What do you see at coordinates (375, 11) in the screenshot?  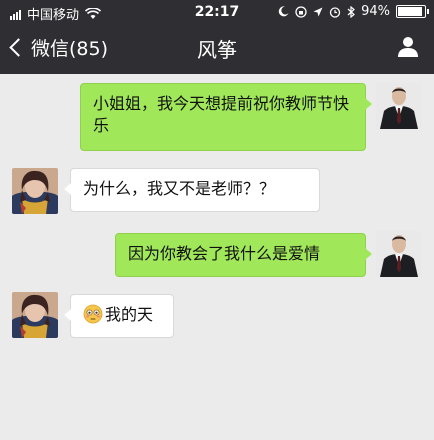 I see `battery-percent: 94%` at bounding box center [375, 11].